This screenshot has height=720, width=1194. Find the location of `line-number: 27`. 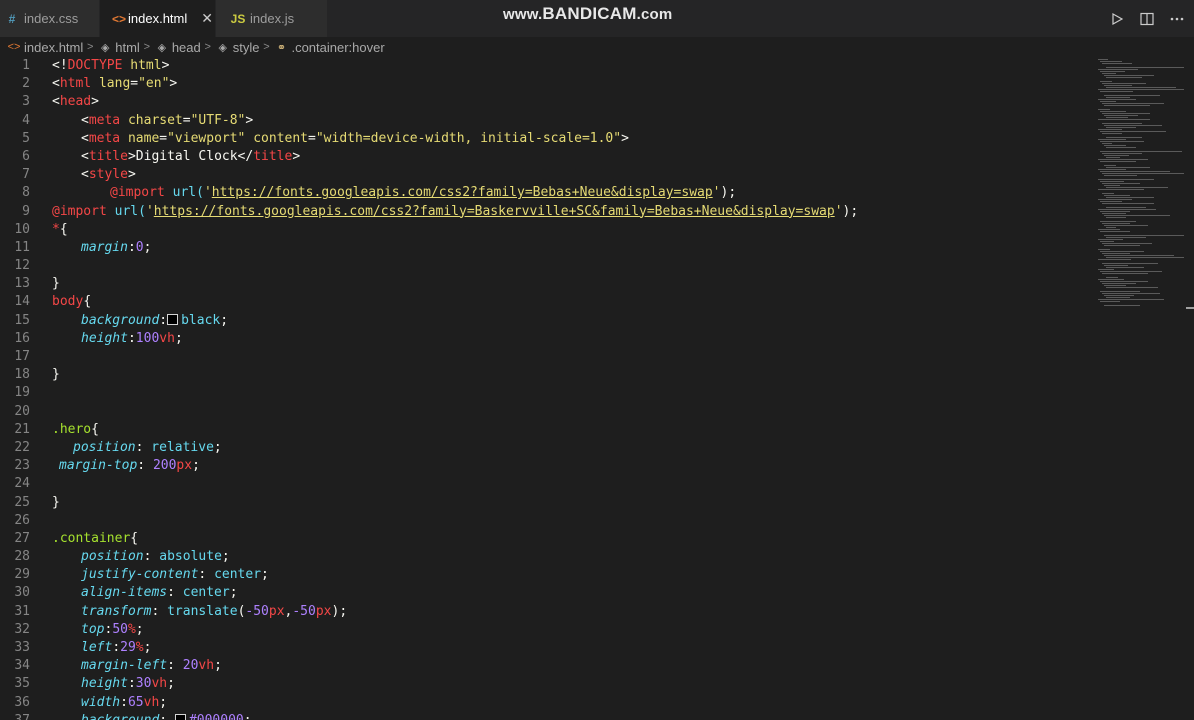

line-number: 27 is located at coordinates (22, 538).